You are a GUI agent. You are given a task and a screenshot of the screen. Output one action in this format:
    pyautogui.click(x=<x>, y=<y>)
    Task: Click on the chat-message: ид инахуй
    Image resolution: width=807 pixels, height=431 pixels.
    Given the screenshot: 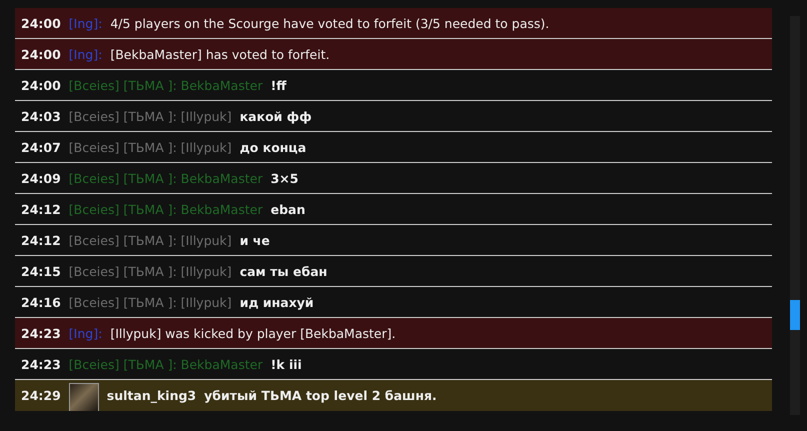 What is the action you would take?
    pyautogui.click(x=277, y=302)
    